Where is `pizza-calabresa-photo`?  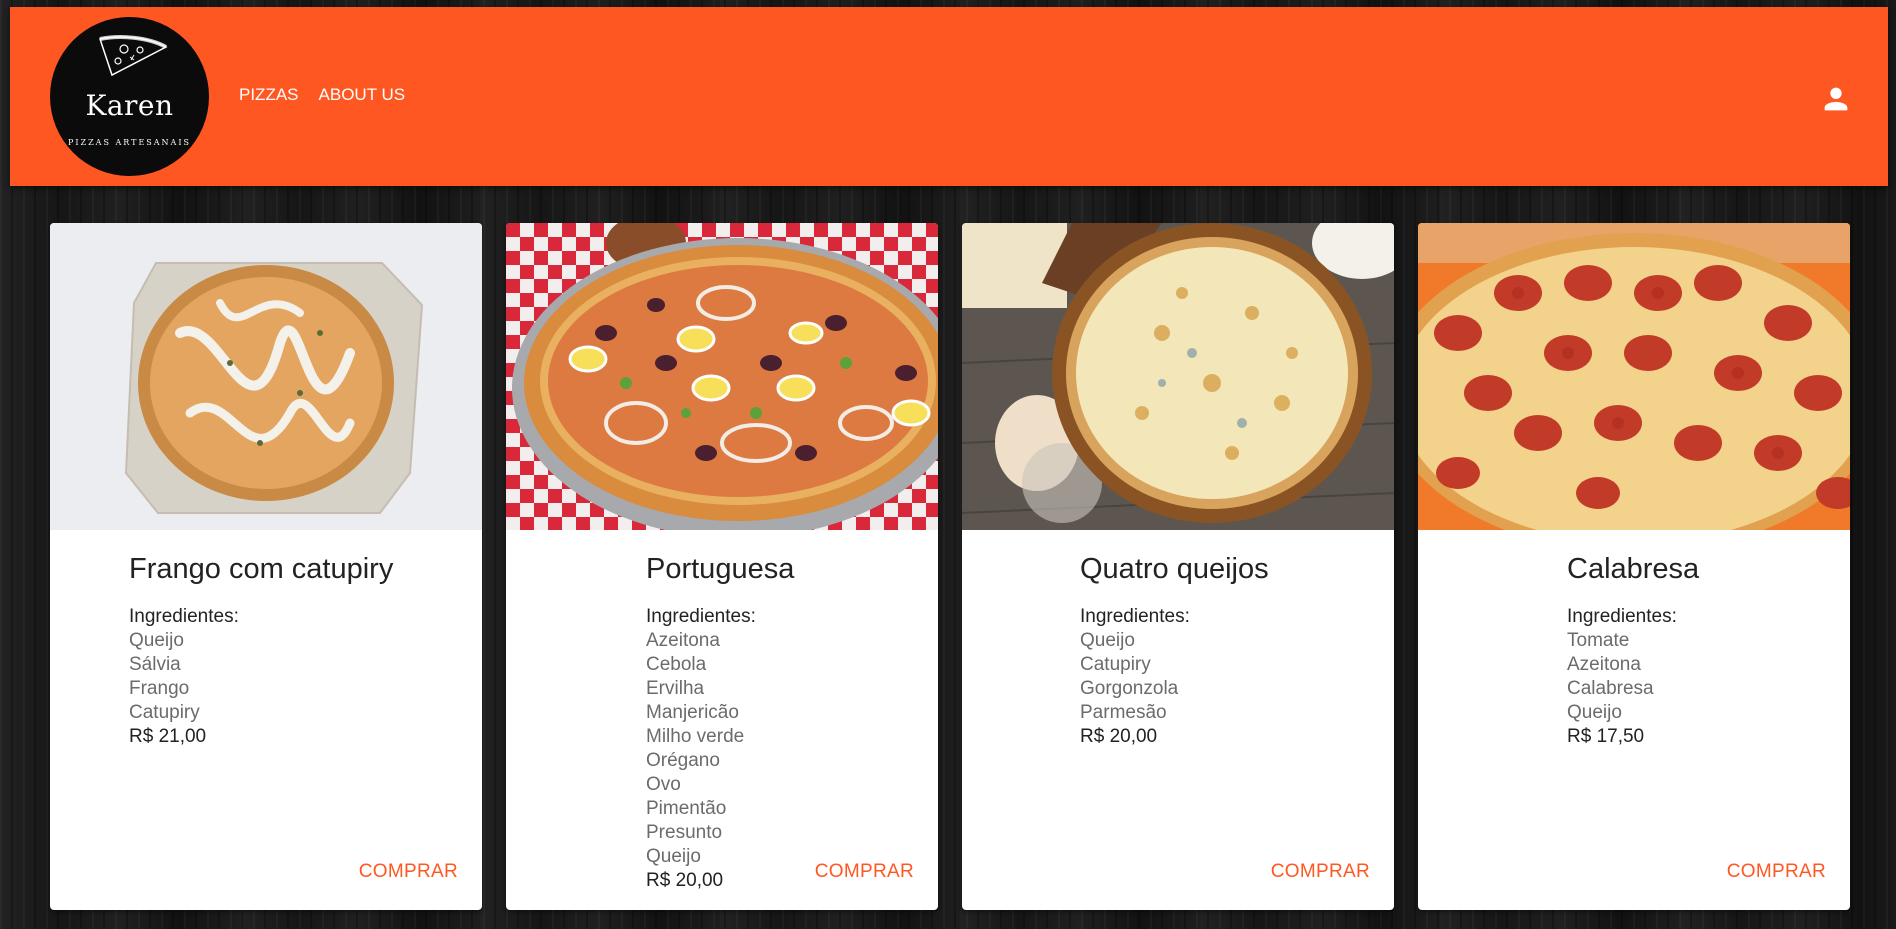
pizza-calabresa-photo is located at coordinates (1634, 376).